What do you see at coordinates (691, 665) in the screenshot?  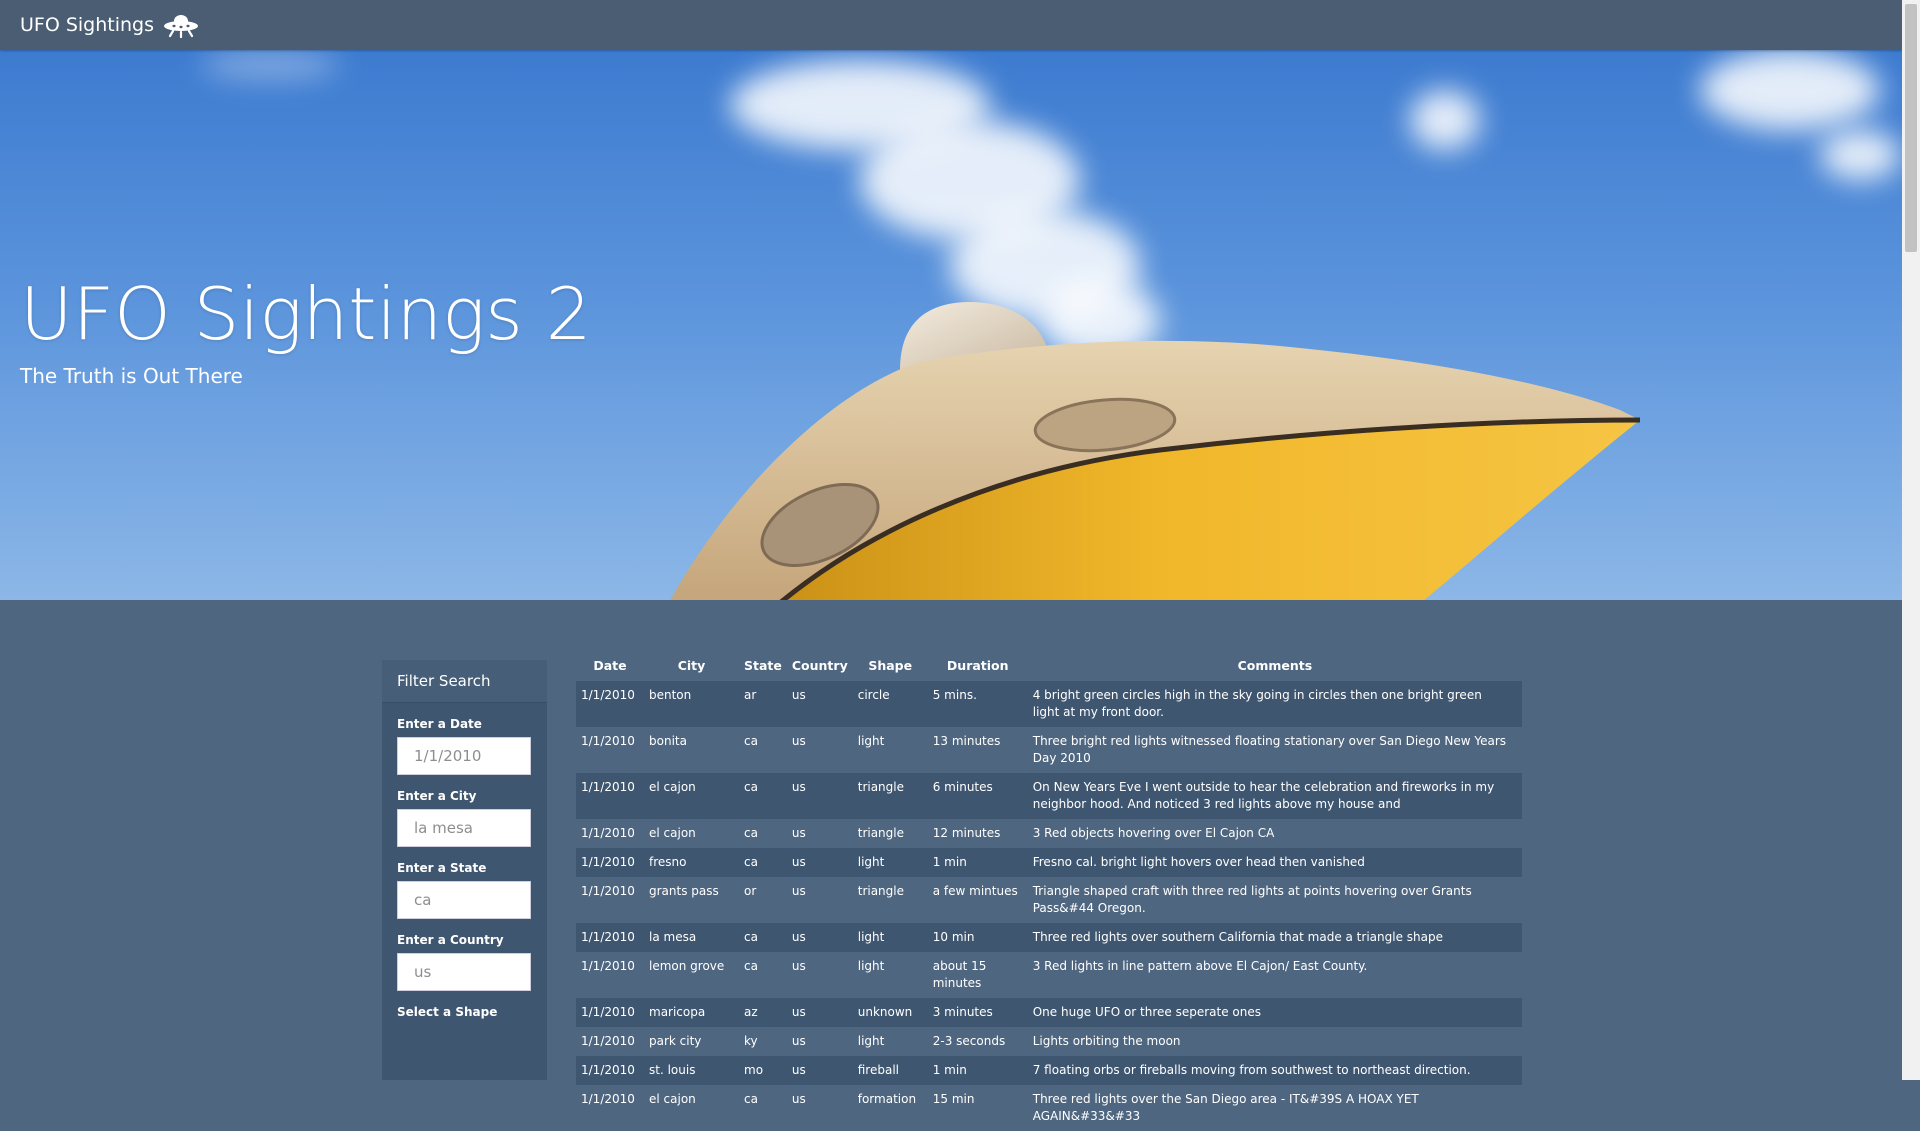 I see `header-city: City` at bounding box center [691, 665].